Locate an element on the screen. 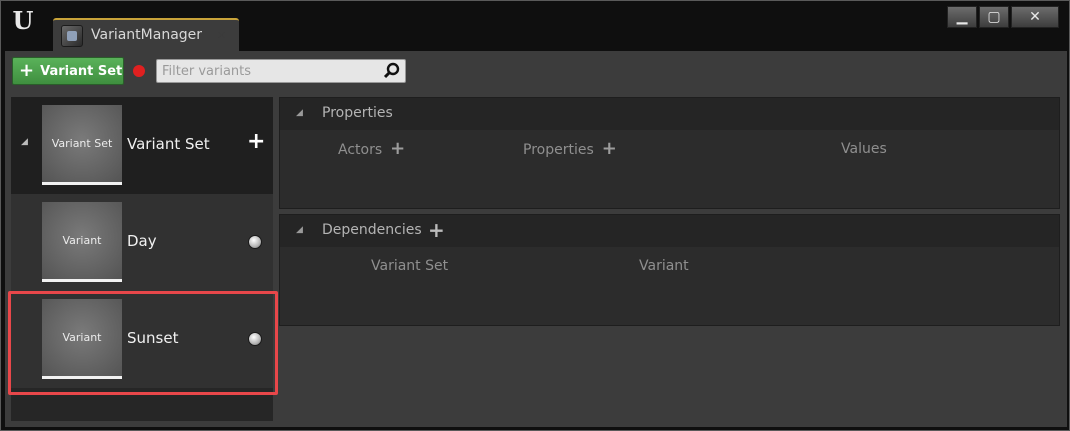 Image resolution: width=1070 pixels, height=431 pixels. dependencies-header: ◢ Dependencies + is located at coordinates (669, 231).